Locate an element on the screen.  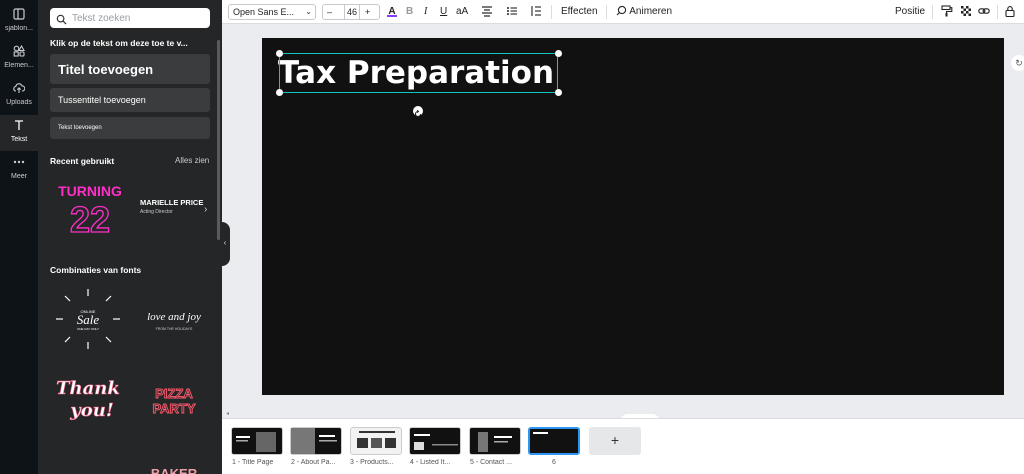
see-all-link: Alles zien is located at coordinates (192, 160).